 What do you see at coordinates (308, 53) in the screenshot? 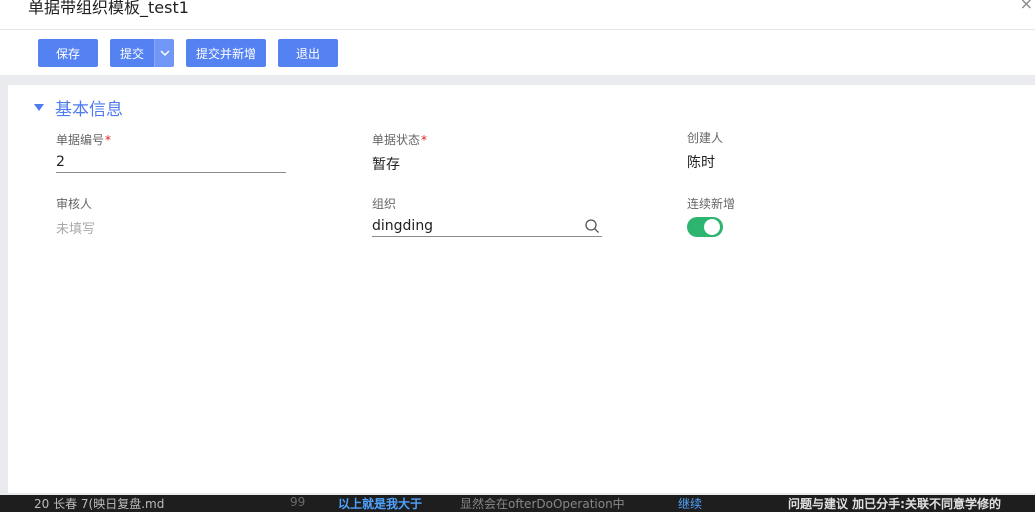
I see `exit-button: 退出` at bounding box center [308, 53].